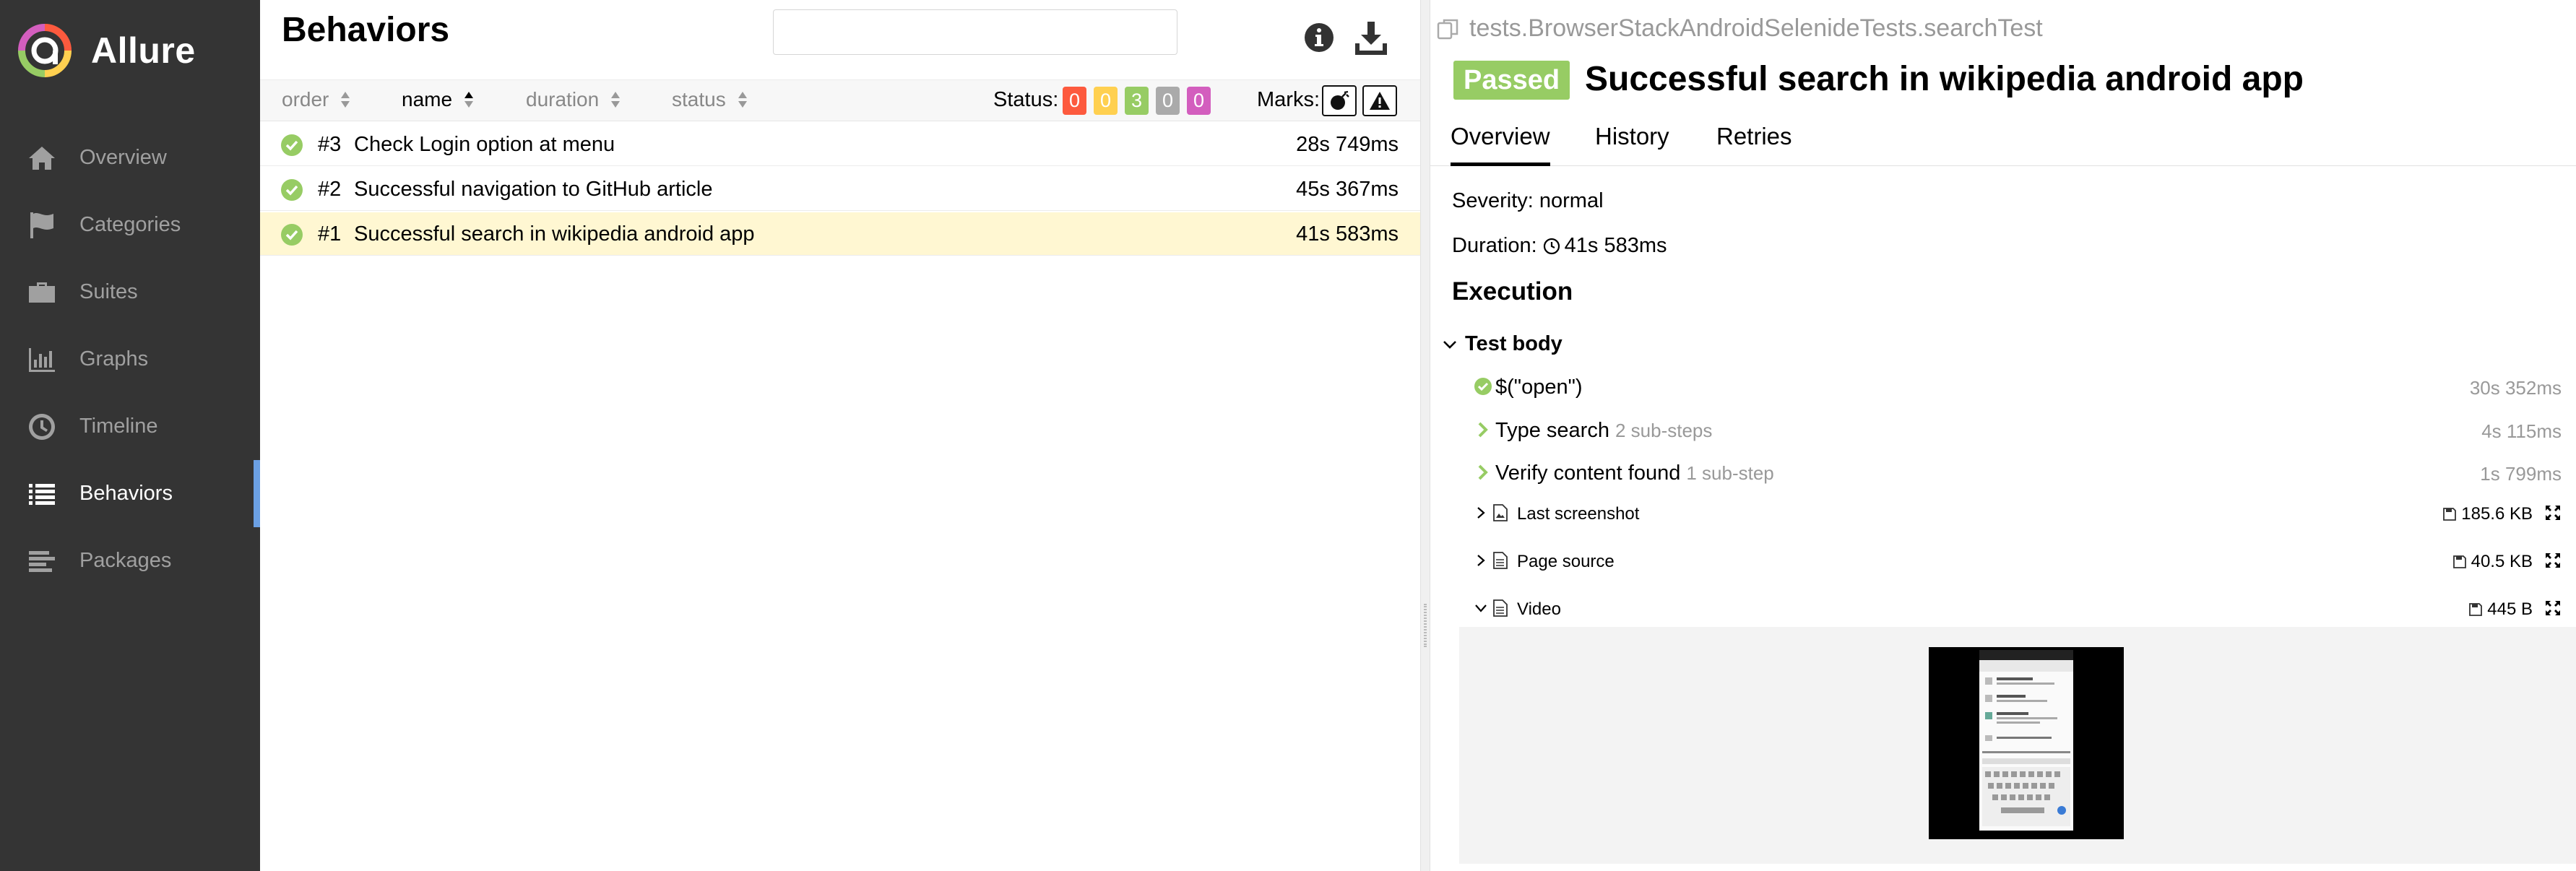 This screenshot has width=2576, height=871. What do you see at coordinates (1425, 435) in the screenshot?
I see `pane-splitter` at bounding box center [1425, 435].